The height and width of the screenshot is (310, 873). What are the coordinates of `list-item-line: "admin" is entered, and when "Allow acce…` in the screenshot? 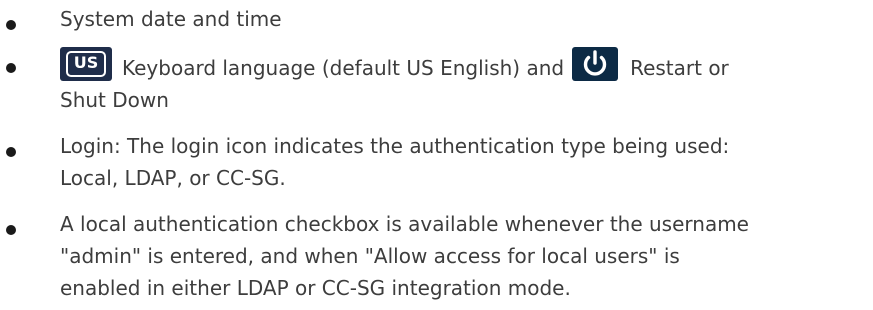 It's located at (370, 256).